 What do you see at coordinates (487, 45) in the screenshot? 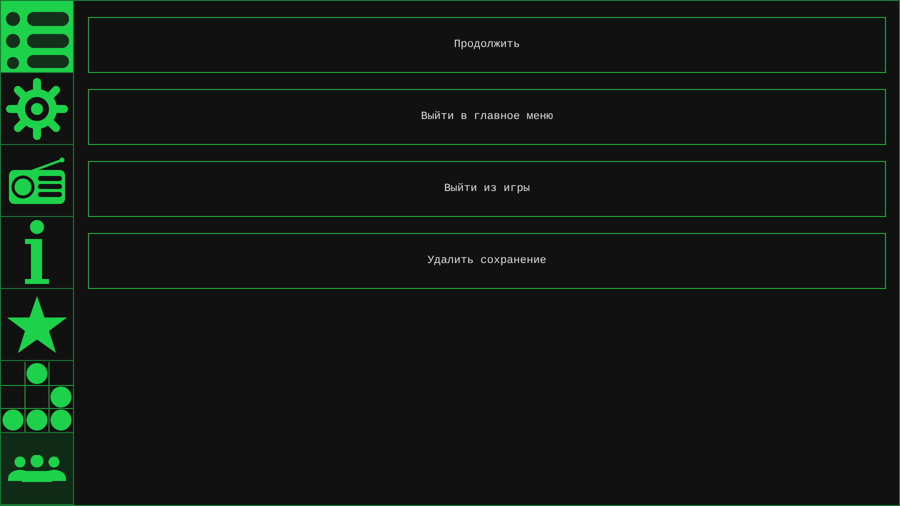
I see `menu-button: Продолжить` at bounding box center [487, 45].